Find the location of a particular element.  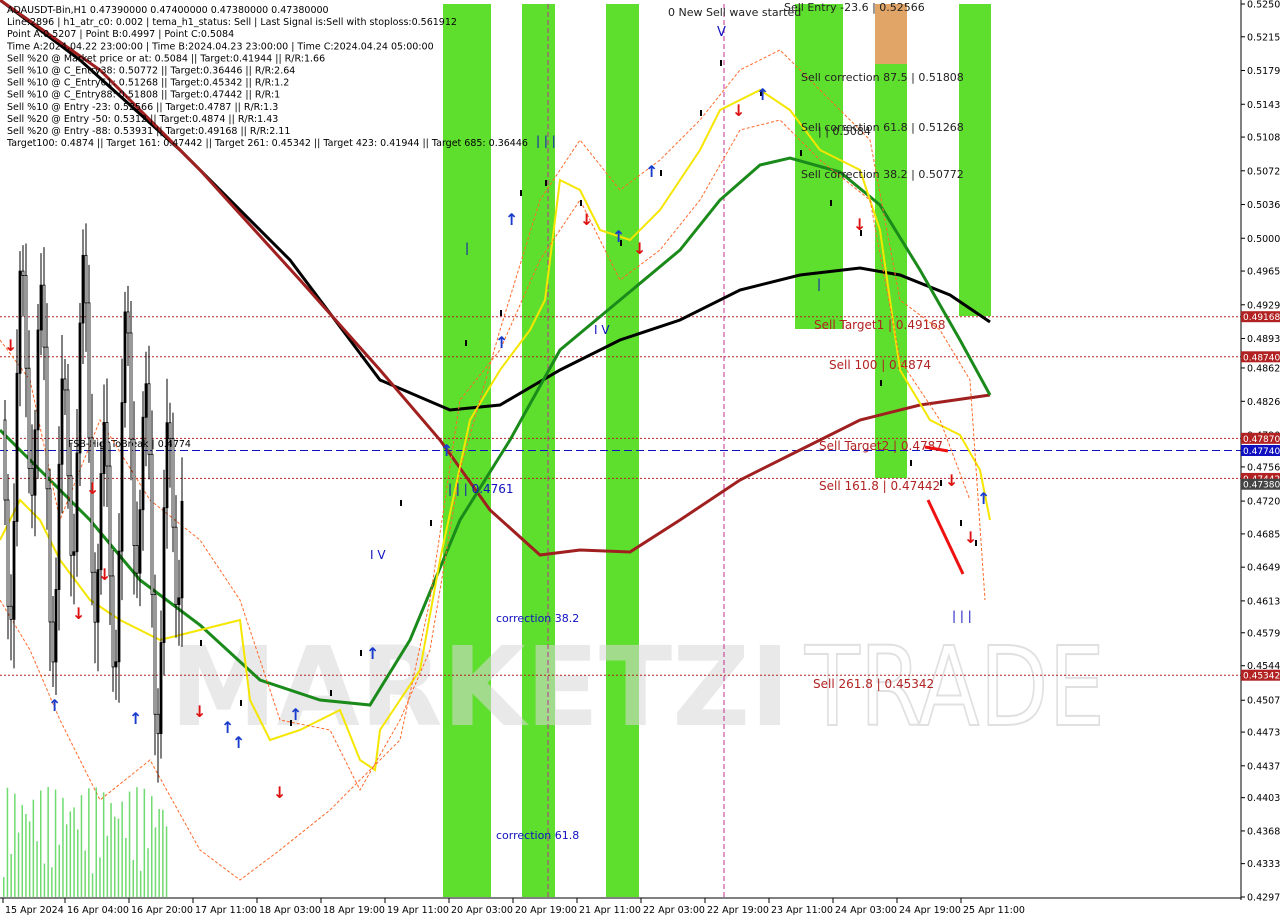

x-tick-label: 25 Apr 11:00 is located at coordinates (994, 910).